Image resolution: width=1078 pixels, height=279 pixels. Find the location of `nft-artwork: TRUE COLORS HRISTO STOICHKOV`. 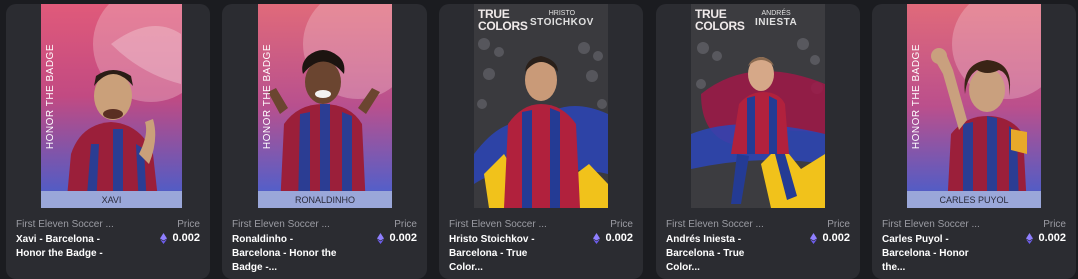

nft-artwork: TRUE COLORS HRISTO STOICHKOV is located at coordinates (541, 106).